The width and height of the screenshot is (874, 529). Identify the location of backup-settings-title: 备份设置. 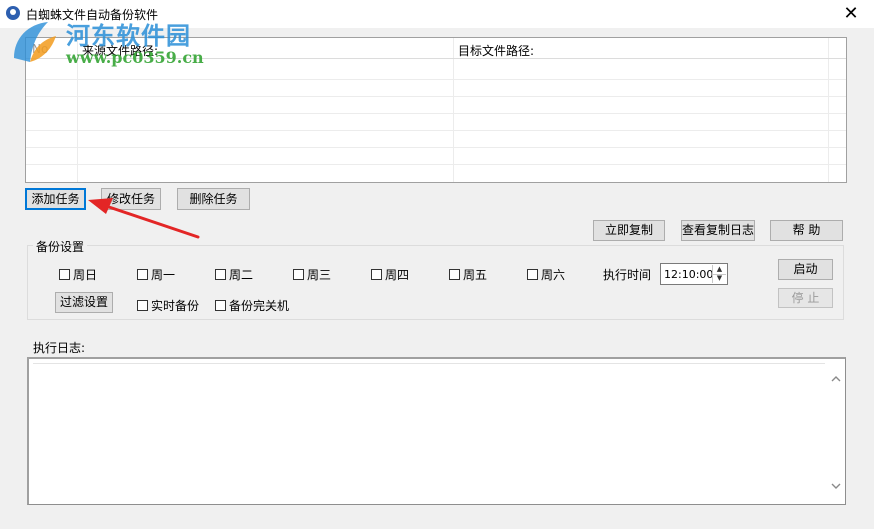
(60, 246).